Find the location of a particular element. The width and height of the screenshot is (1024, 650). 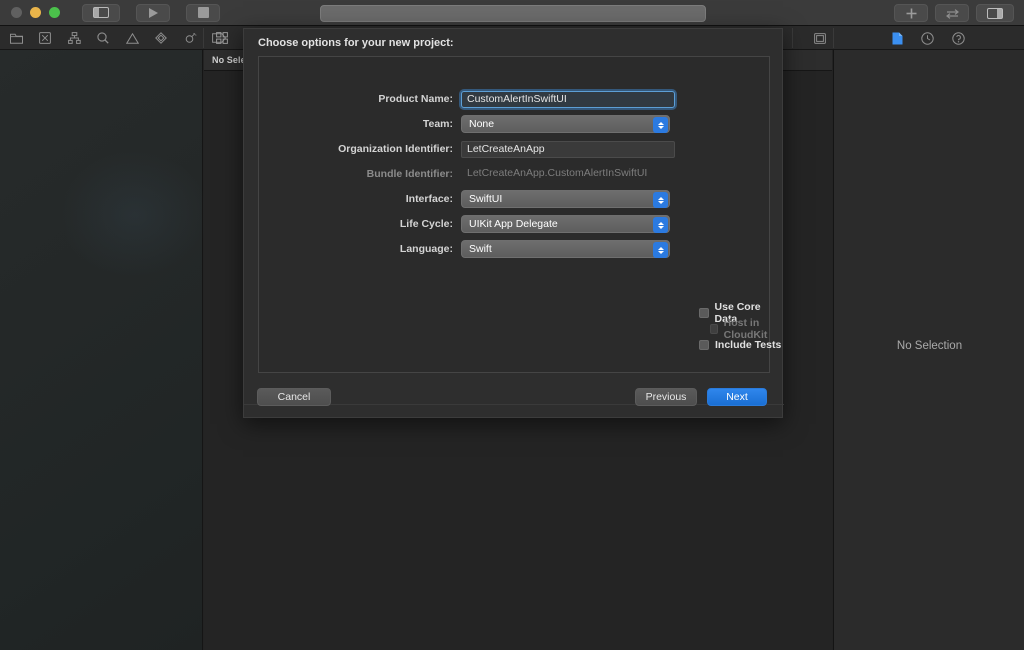

next-button: Next is located at coordinates (737, 397).